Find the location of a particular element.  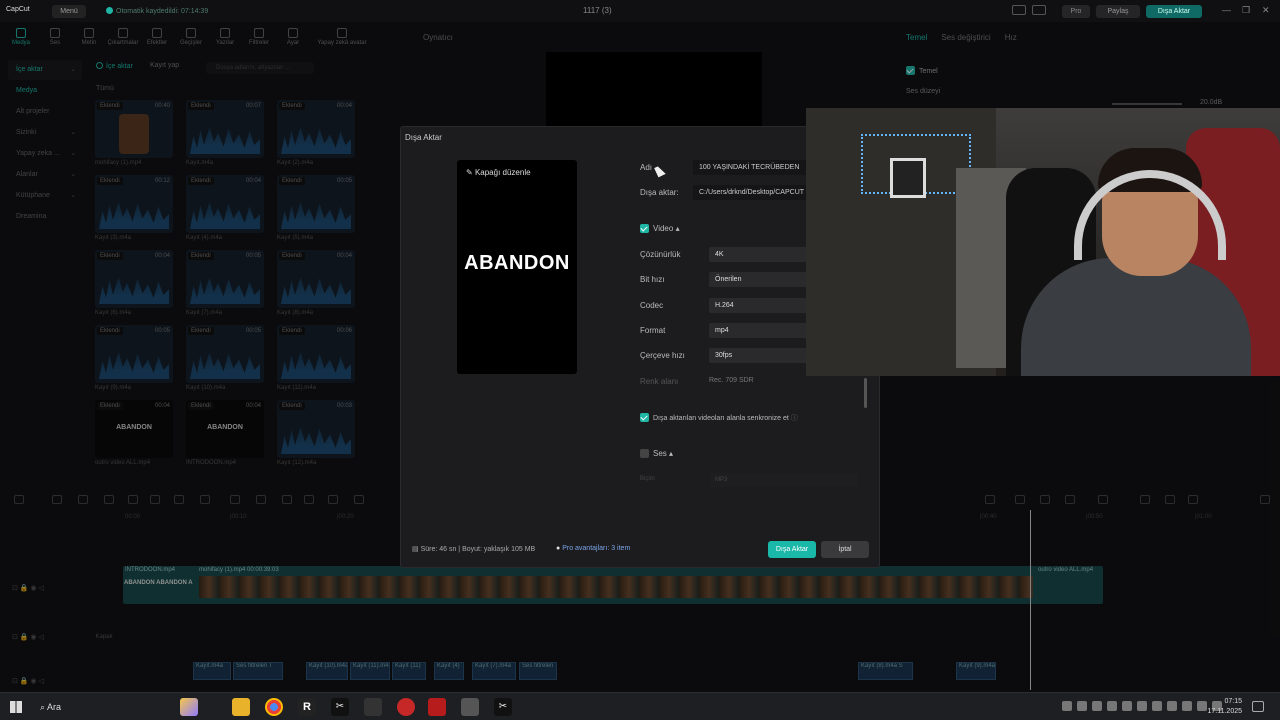

video-section-toggle: Video ▴ is located at coordinates (660, 228).